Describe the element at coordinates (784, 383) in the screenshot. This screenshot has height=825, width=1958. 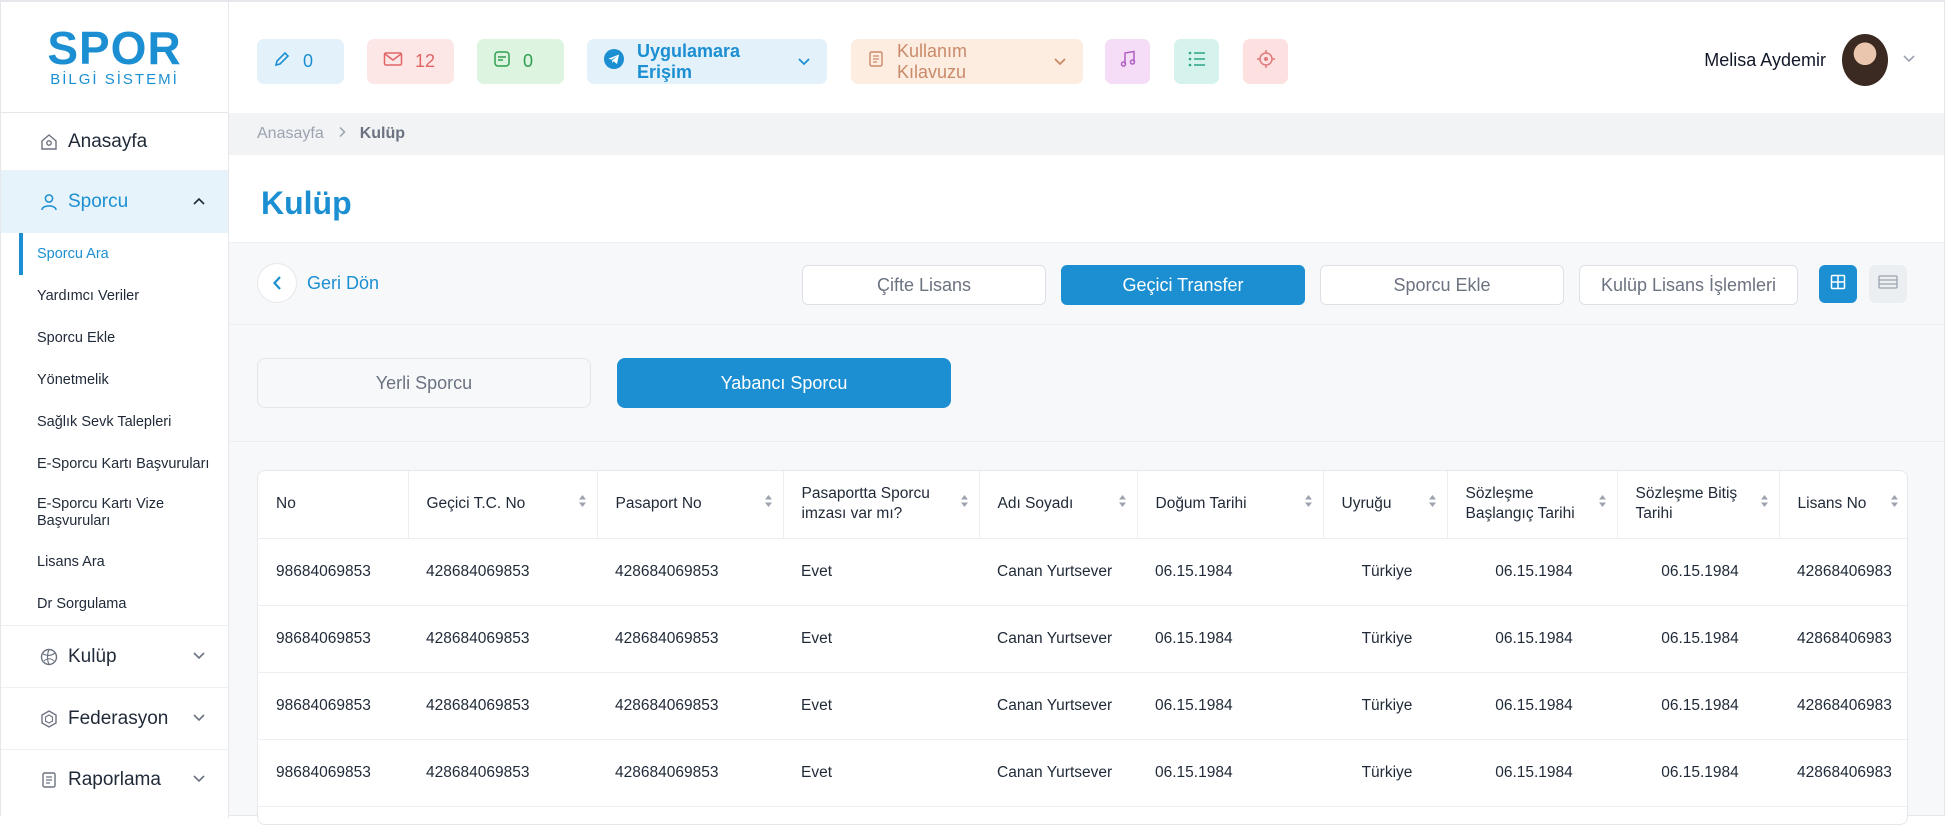
I see `segment-yabanci-sporcu: Yabancı Sporcu` at that location.